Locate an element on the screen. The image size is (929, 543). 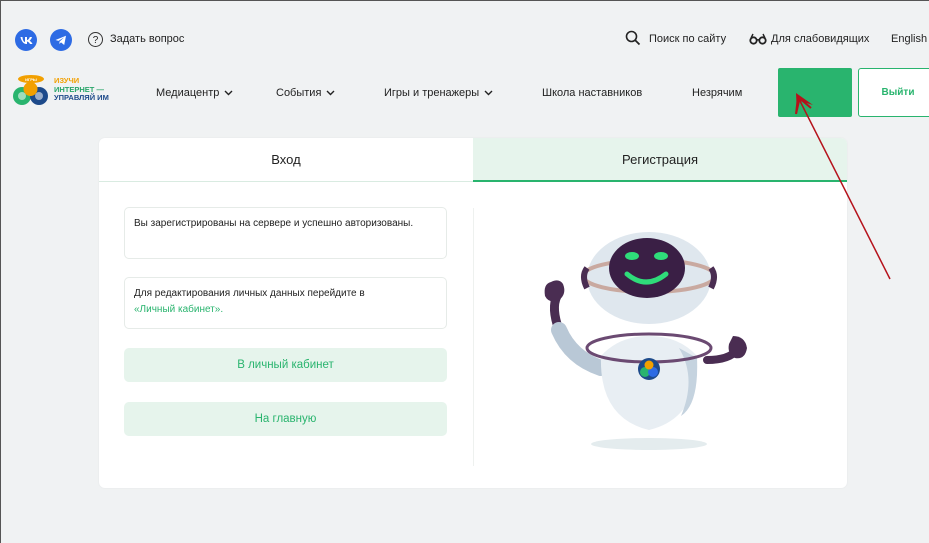
logo-line-3: УПРАВЛЯЙ ИМ is located at coordinates (81, 97).